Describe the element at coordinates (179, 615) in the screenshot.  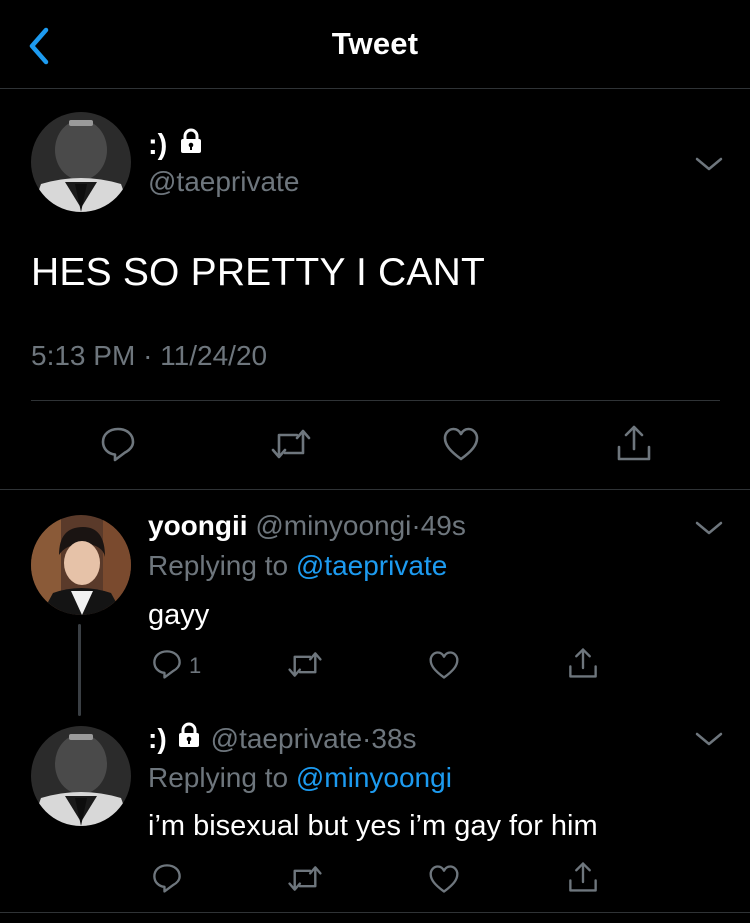
I see `tweet-text: gayy` at that location.